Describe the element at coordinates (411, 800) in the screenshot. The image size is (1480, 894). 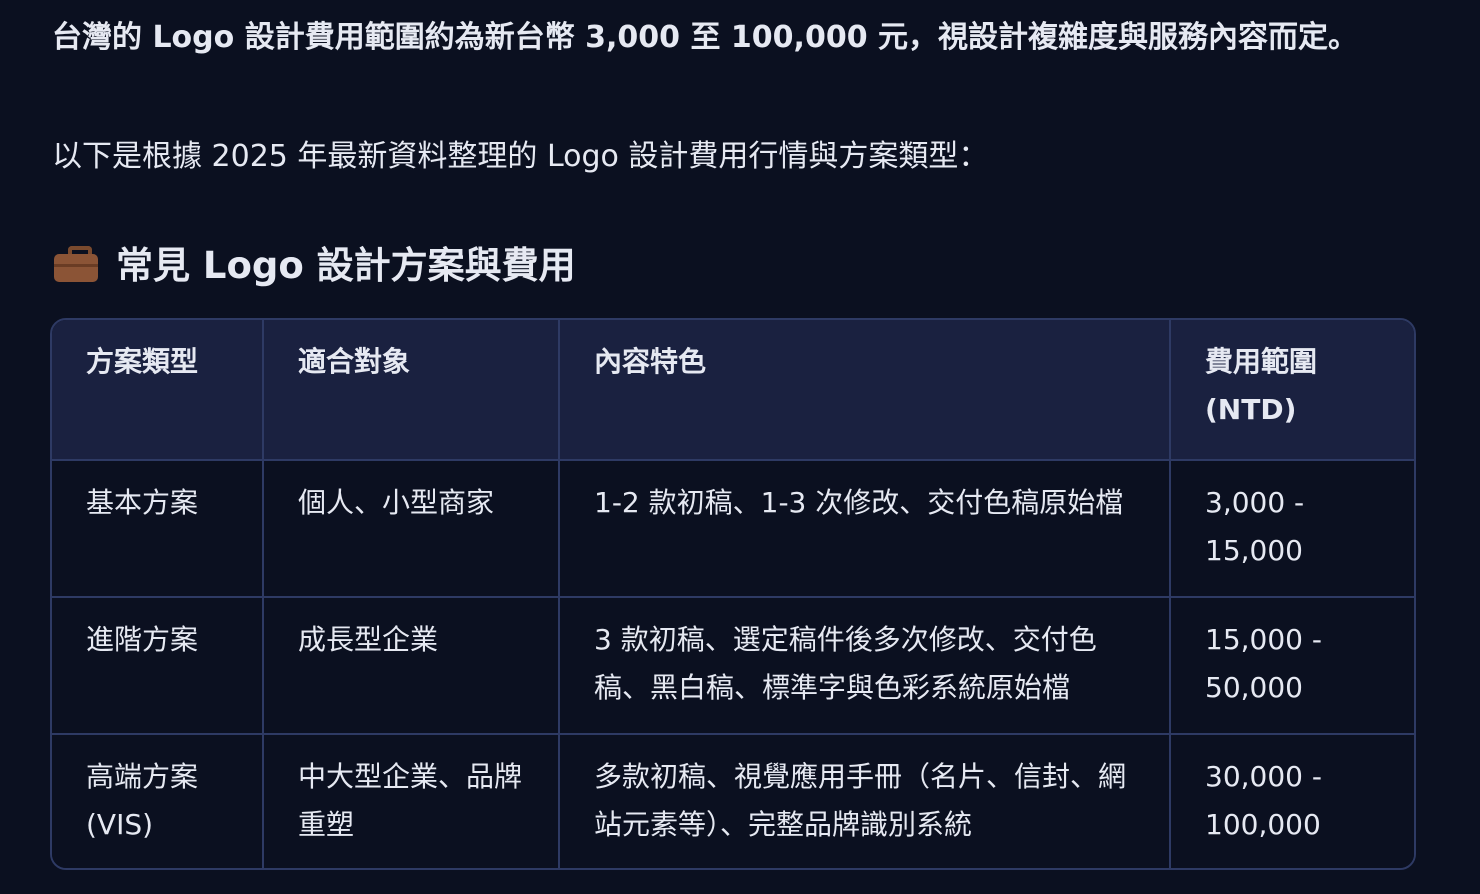
I see `cell-target-audience: 中大型企業、品牌重塑` at that location.